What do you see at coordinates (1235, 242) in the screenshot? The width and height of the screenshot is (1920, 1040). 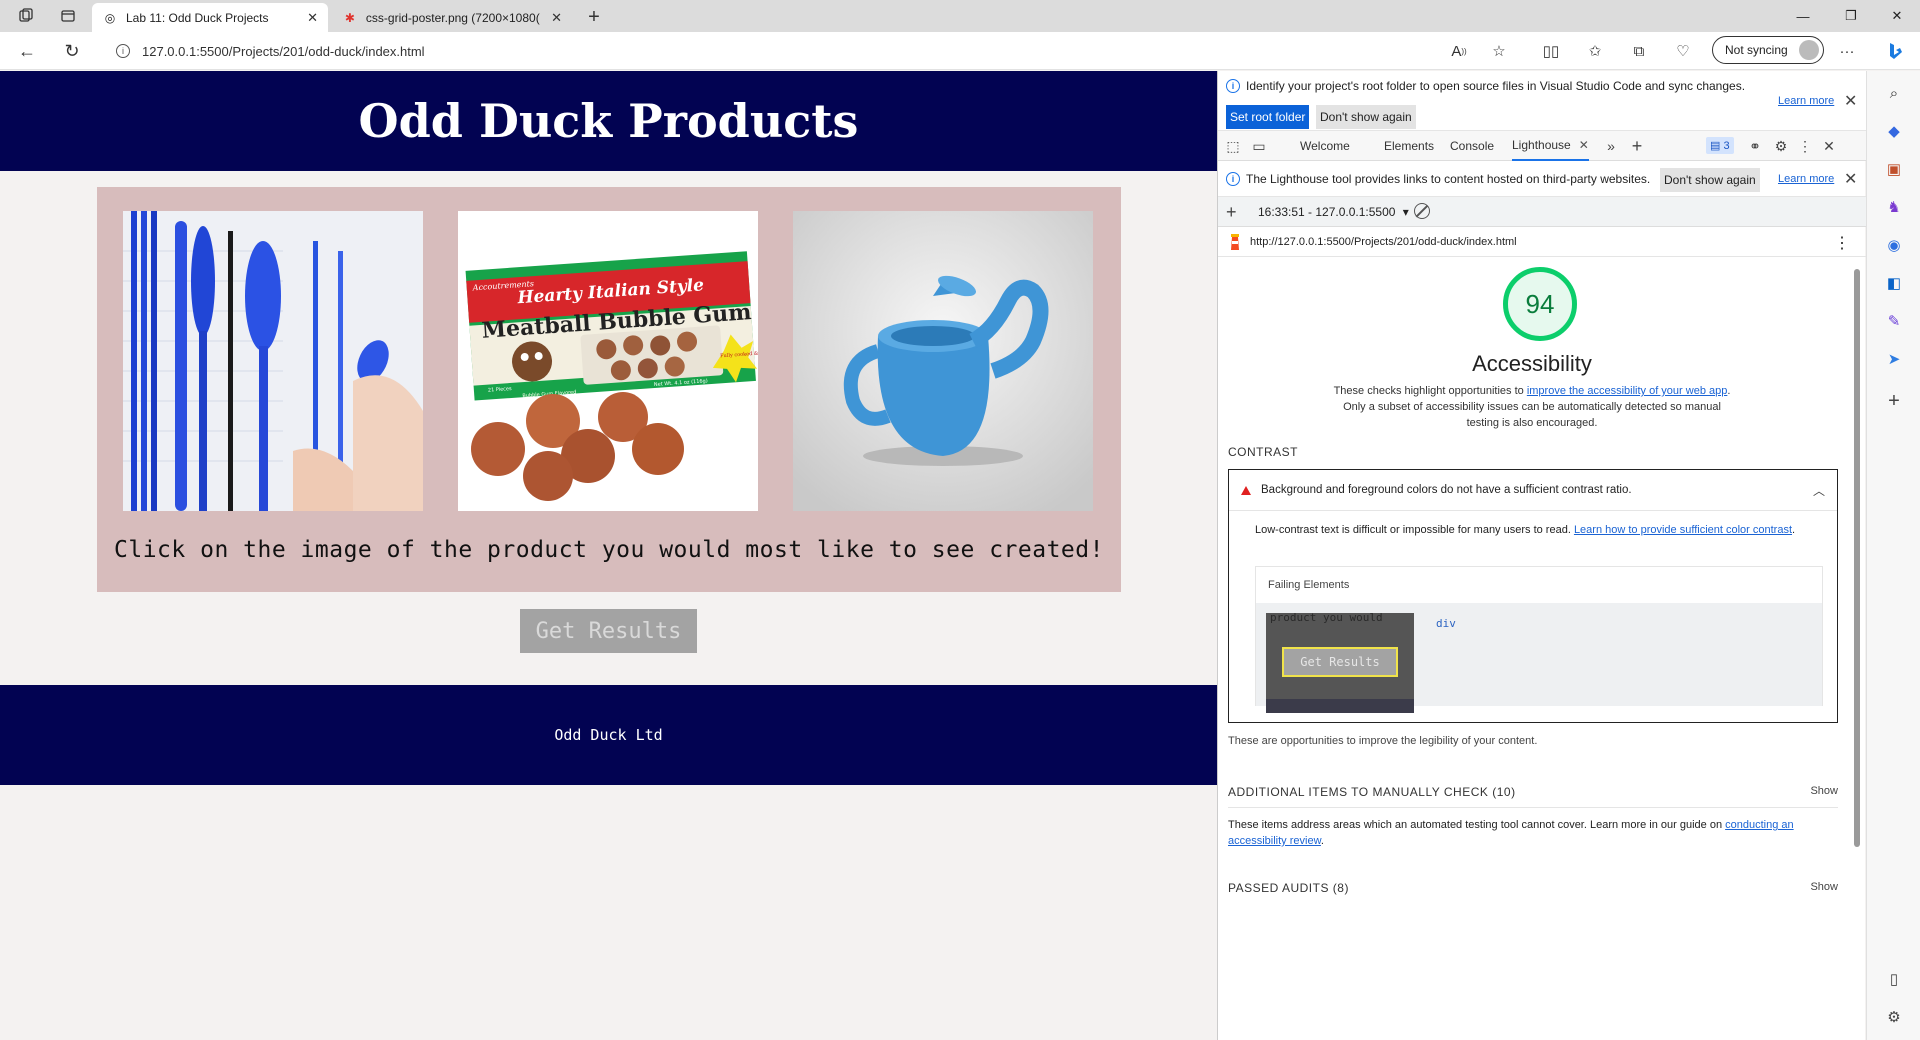 I see `lighthouse-logo-icon` at bounding box center [1235, 242].